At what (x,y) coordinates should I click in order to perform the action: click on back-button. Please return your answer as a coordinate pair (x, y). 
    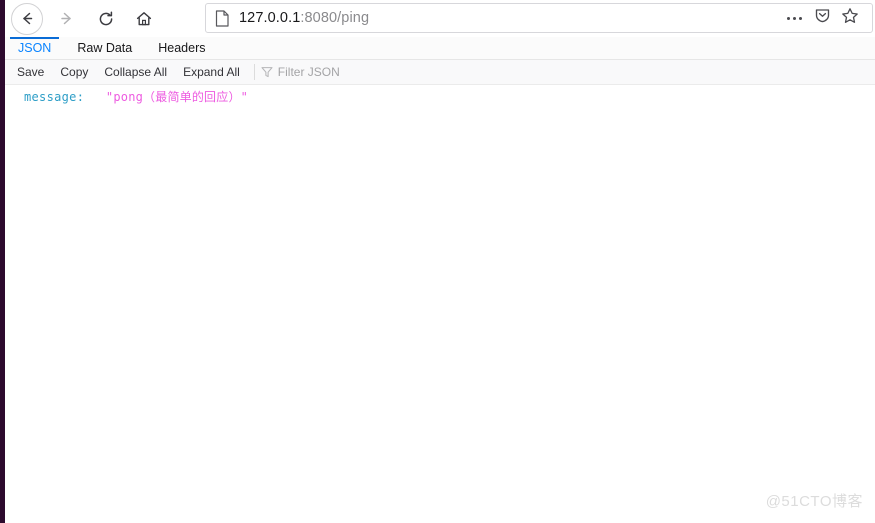
    Looking at the image, I should click on (27, 18).